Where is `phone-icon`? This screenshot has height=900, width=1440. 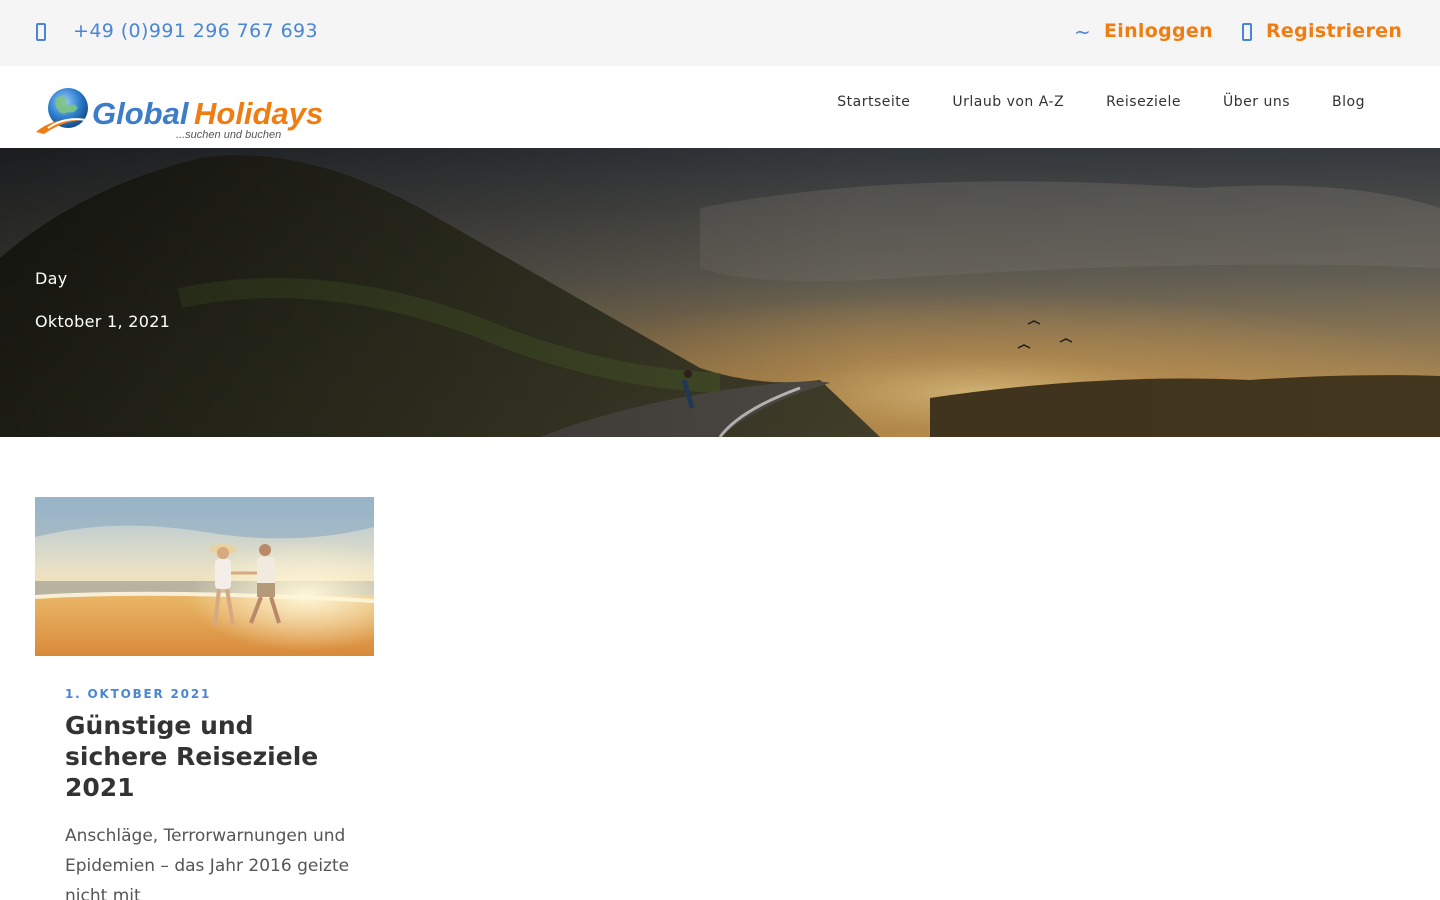 phone-icon is located at coordinates (41, 32).